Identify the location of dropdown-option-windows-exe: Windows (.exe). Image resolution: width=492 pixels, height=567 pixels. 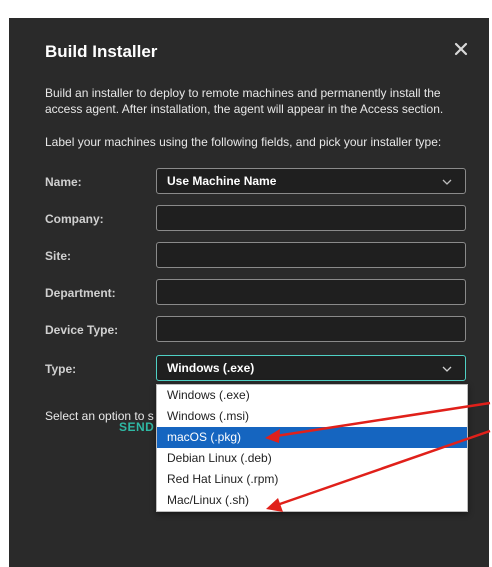
(312, 395).